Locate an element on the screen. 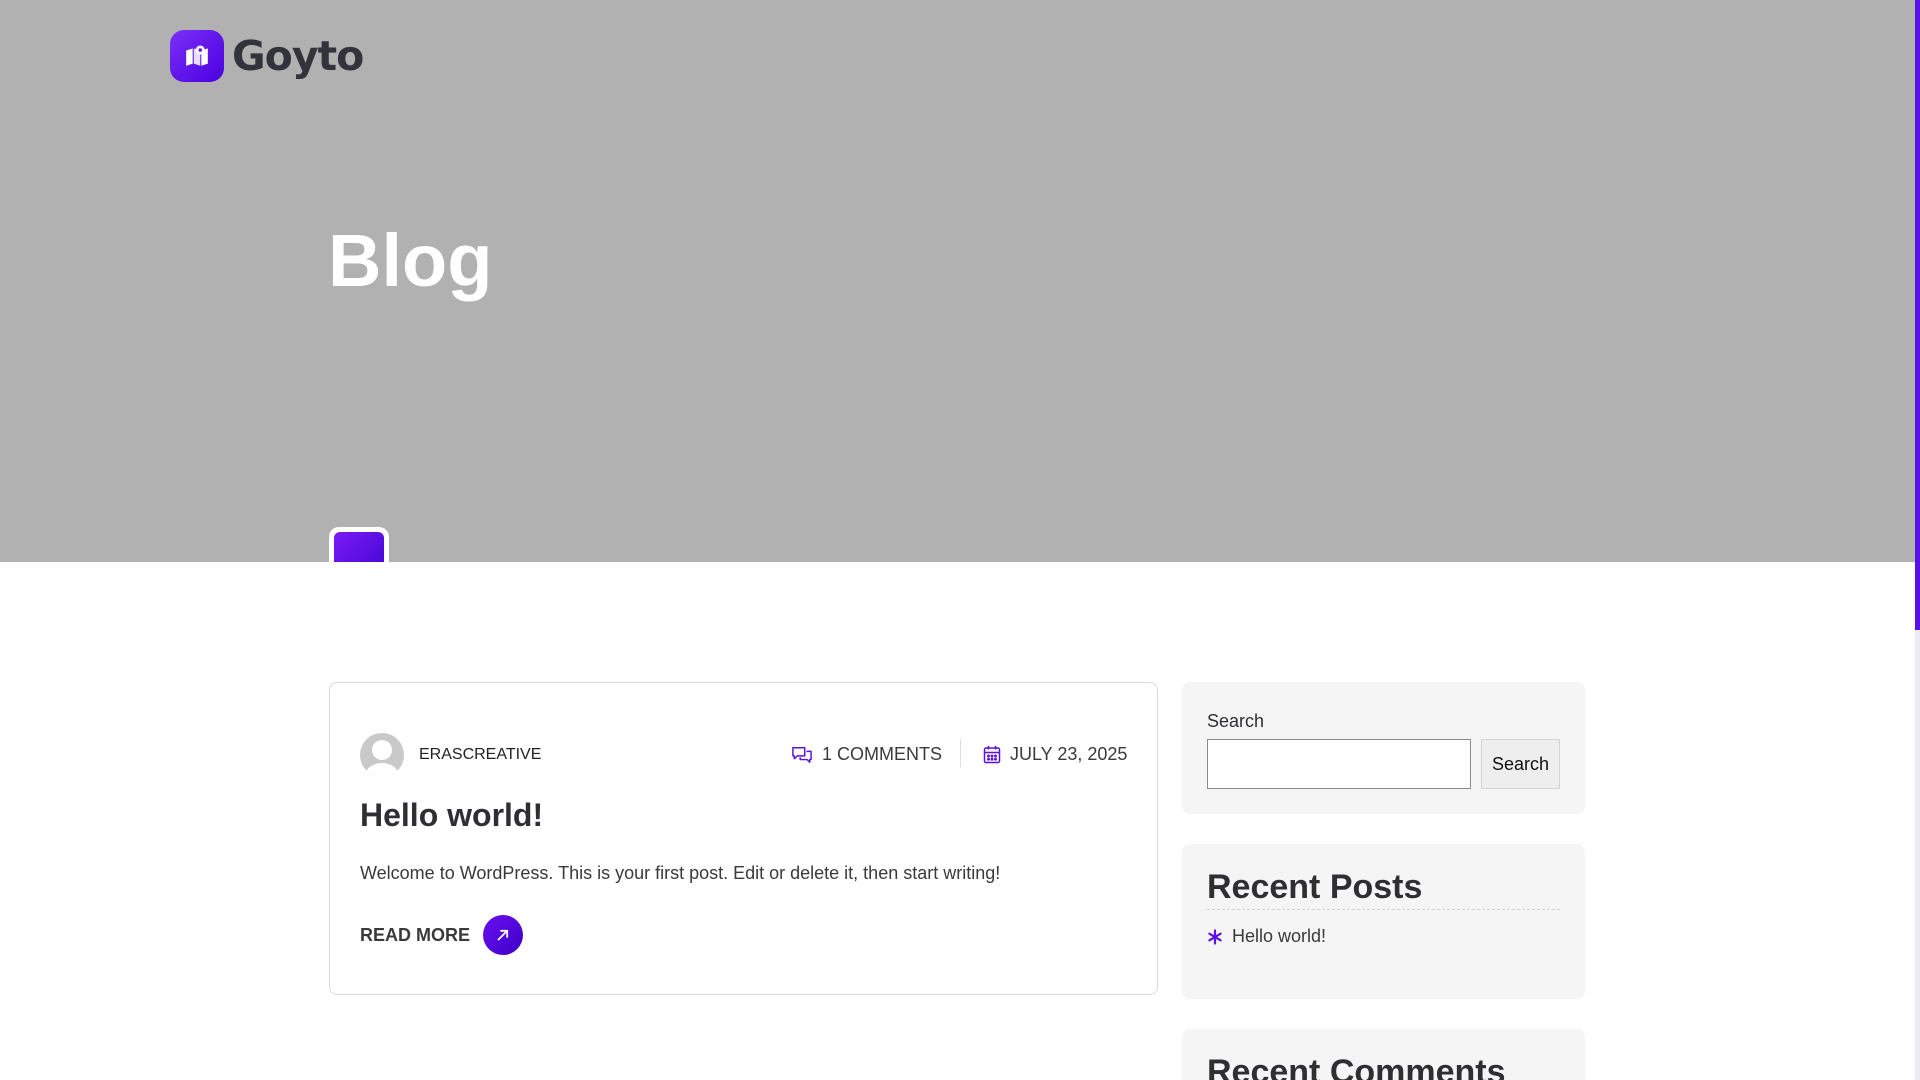 The image size is (1920, 1080). map-pin-icon is located at coordinates (197, 56).